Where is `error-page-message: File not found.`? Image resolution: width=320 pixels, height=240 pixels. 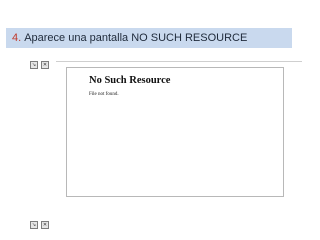
error-page-message: File not found. is located at coordinates (104, 94).